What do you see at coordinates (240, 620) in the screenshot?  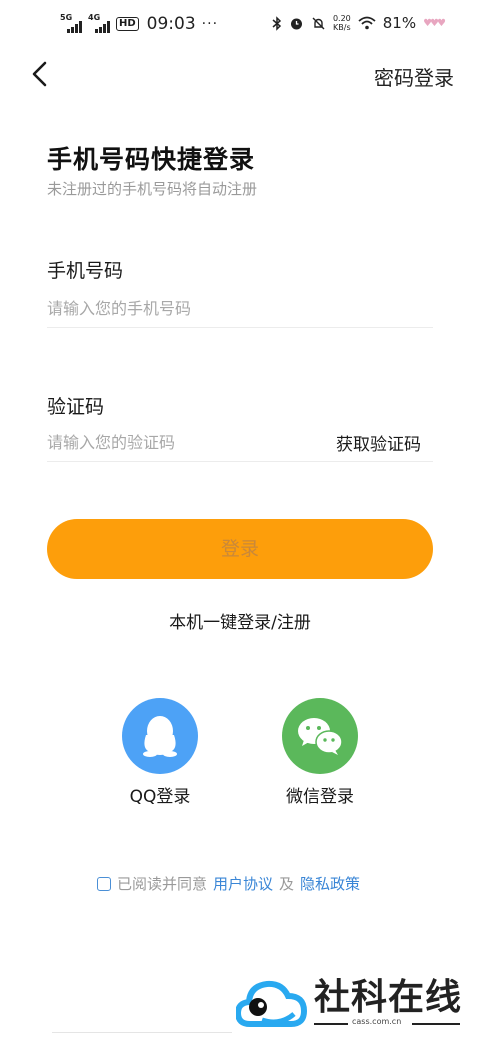 I see `one-click-login-link: 本机一键登录/注册` at bounding box center [240, 620].